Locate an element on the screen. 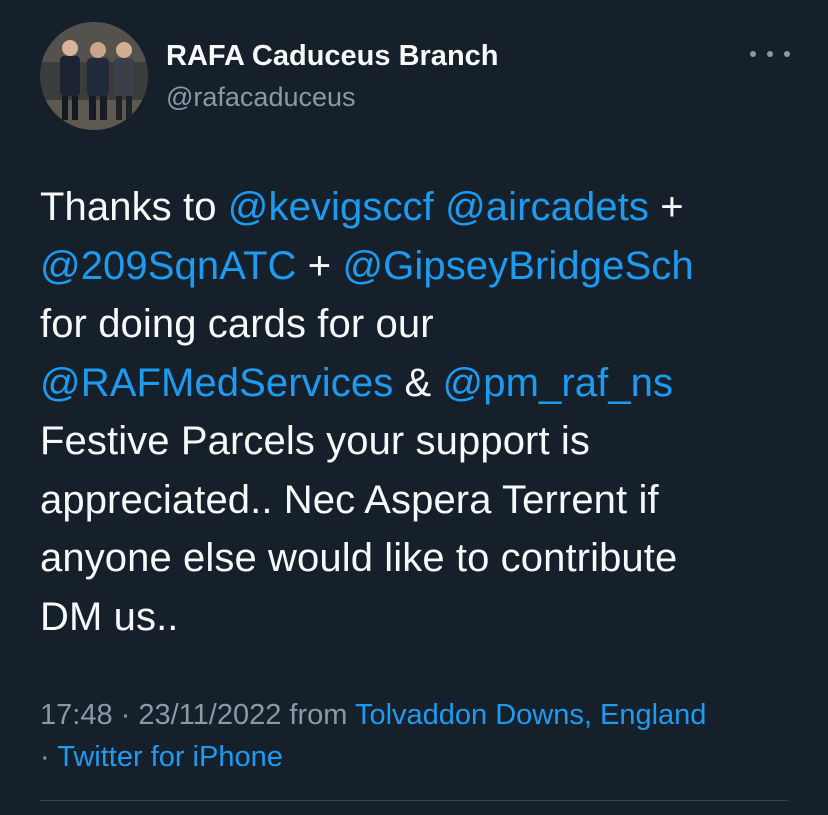 The height and width of the screenshot is (815, 828). mention-link: @GipseyBridgeSch is located at coordinates (517, 266).